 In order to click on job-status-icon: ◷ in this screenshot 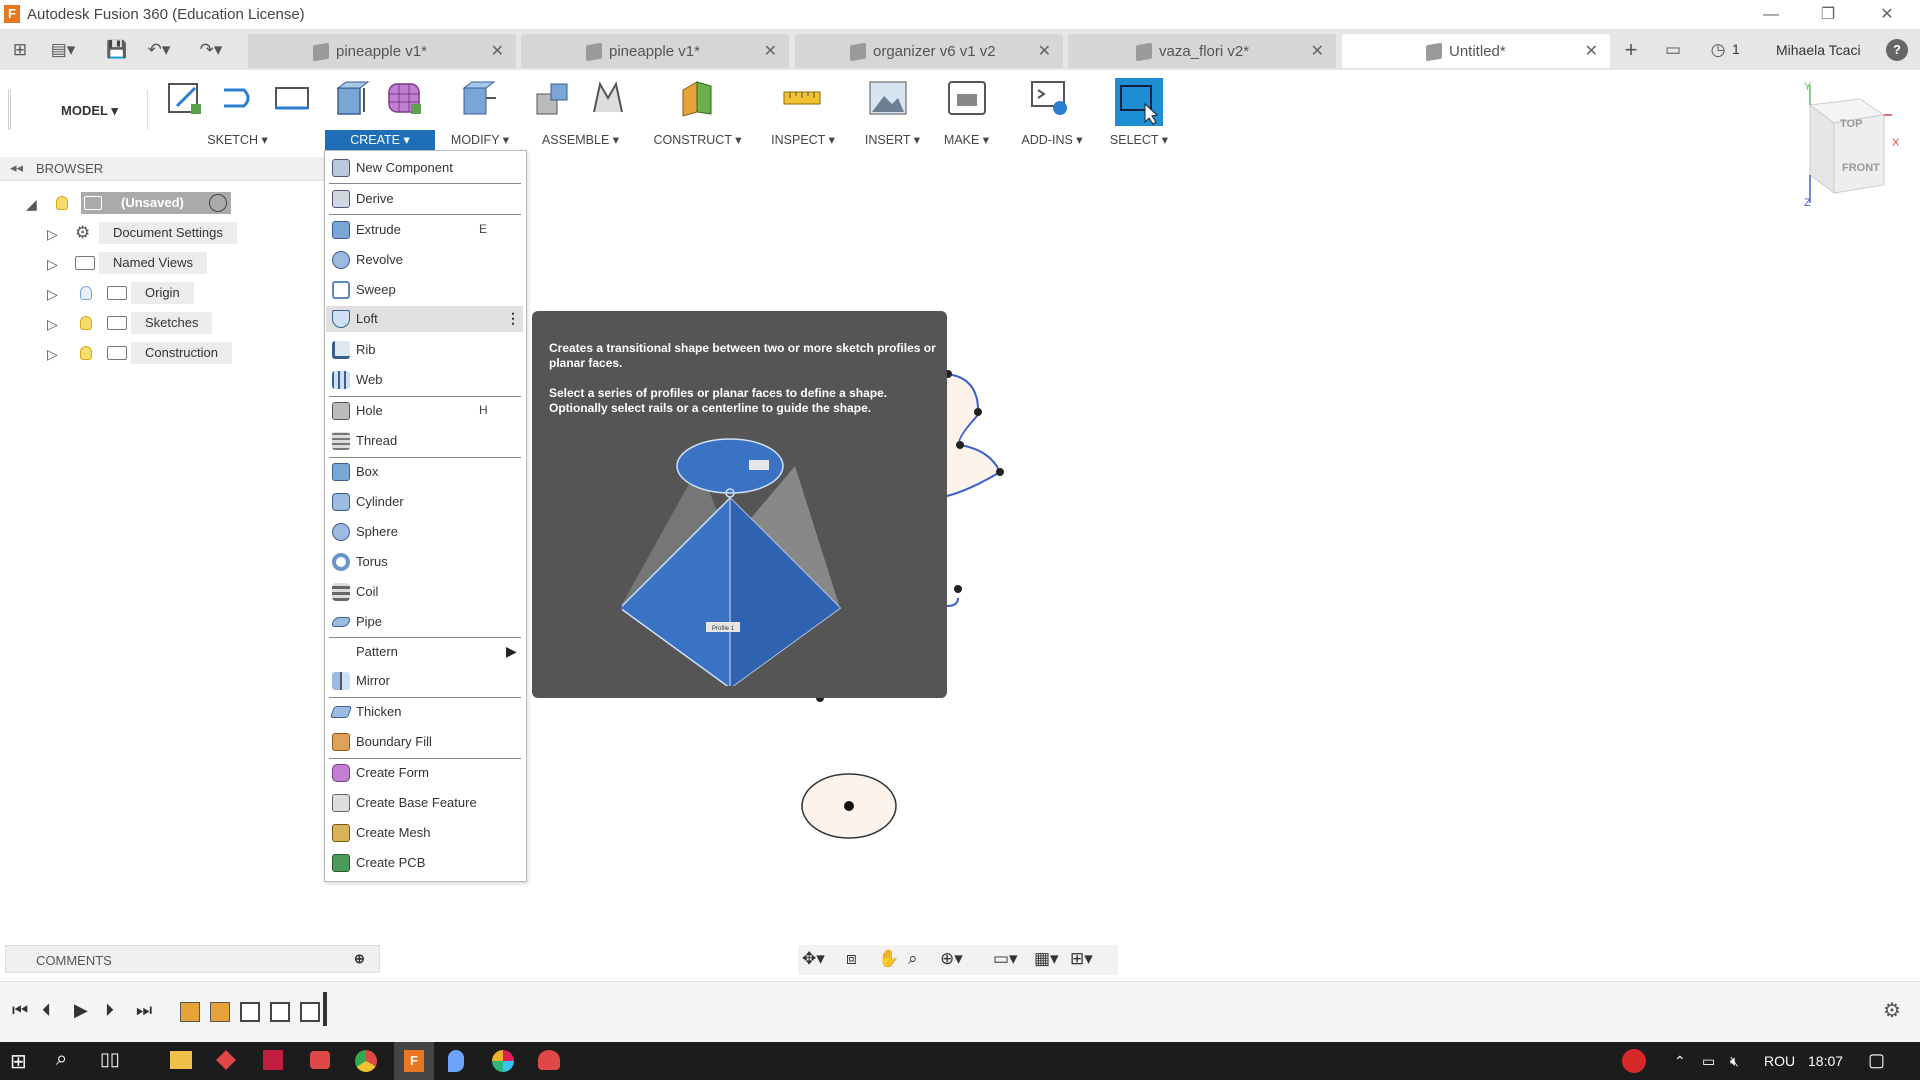, I will do `click(1718, 50)`.